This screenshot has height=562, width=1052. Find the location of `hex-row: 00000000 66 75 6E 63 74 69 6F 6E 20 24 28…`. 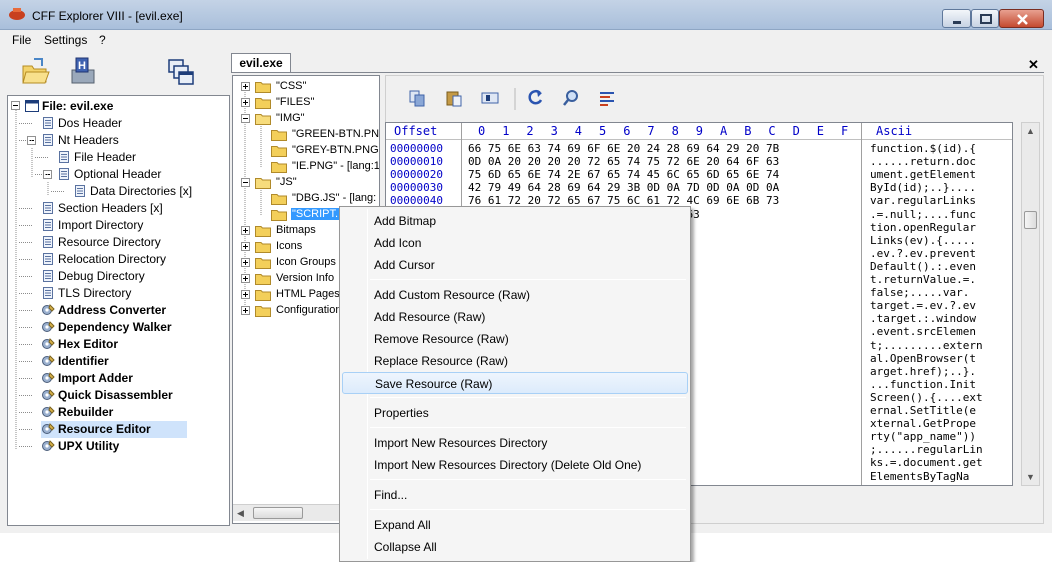

hex-row: 00000000 66 75 6E 63 74 69 6F 6E 20 24 28… is located at coordinates (699, 148).